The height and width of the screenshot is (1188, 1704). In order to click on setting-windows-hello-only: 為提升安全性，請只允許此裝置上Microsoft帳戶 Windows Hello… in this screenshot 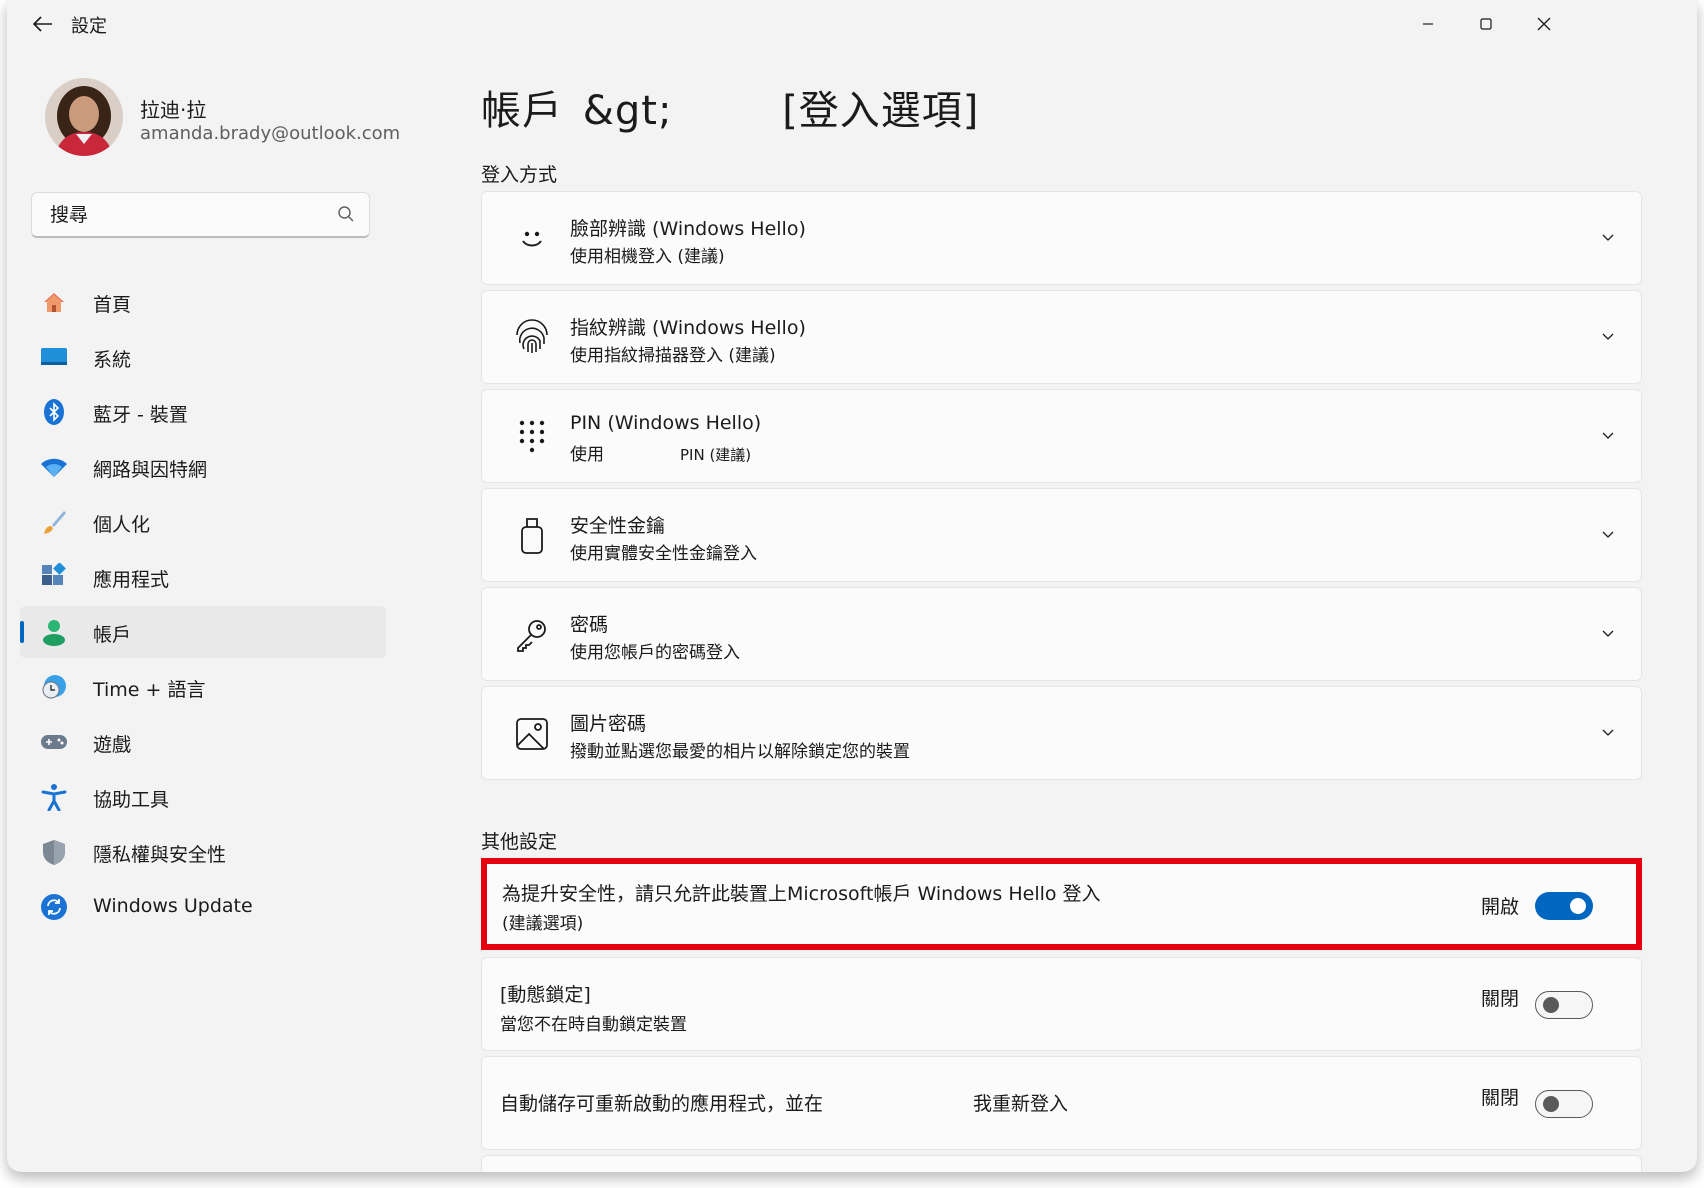, I will do `click(1061, 904)`.